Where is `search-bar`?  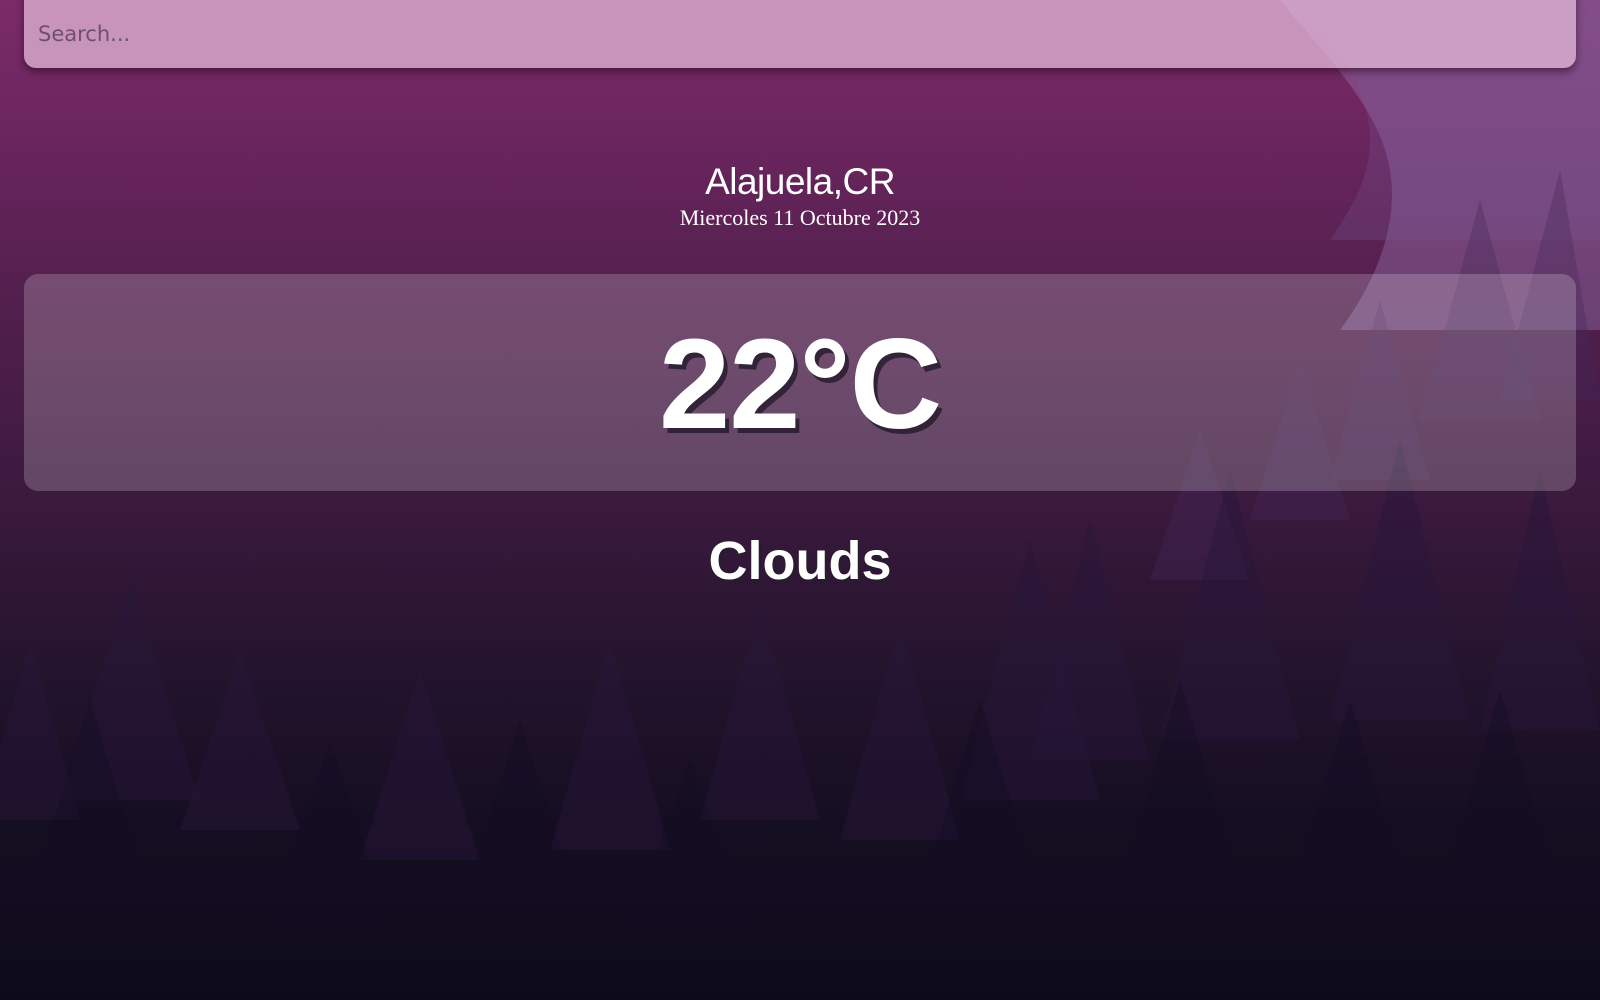
search-bar is located at coordinates (800, 34).